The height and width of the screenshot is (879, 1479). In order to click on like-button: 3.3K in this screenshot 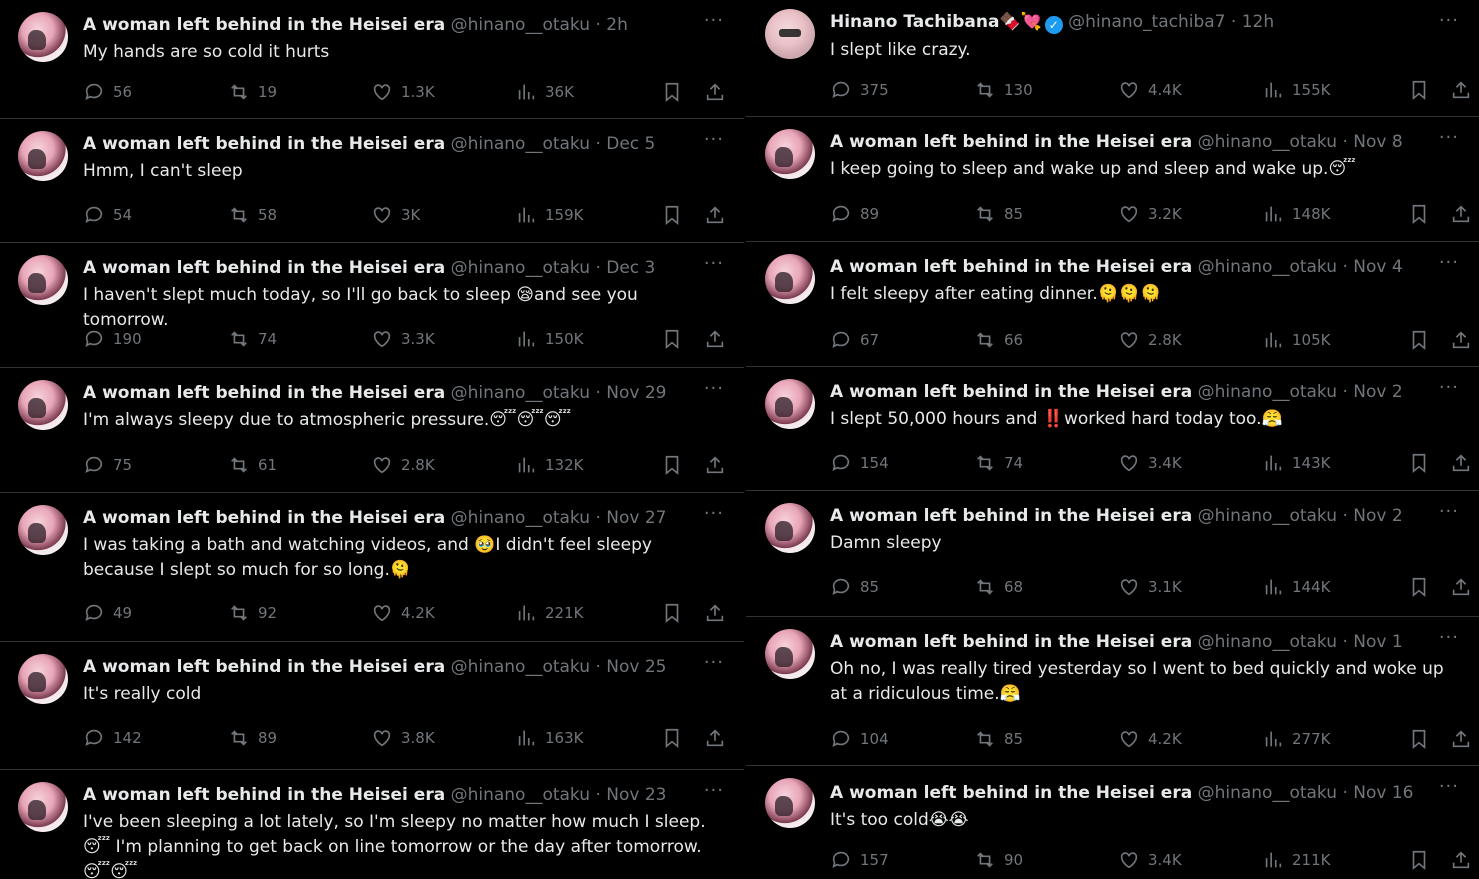, I will do `click(403, 339)`.